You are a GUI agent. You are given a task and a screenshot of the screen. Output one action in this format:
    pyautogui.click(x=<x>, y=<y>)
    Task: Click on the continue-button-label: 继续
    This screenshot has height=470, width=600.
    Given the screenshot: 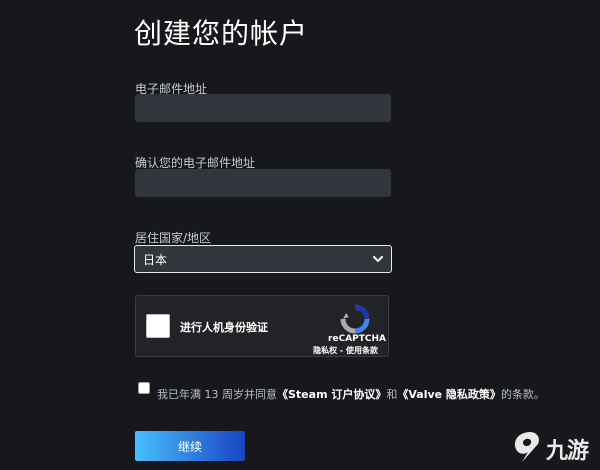 What is the action you would take?
    pyautogui.click(x=189, y=446)
    